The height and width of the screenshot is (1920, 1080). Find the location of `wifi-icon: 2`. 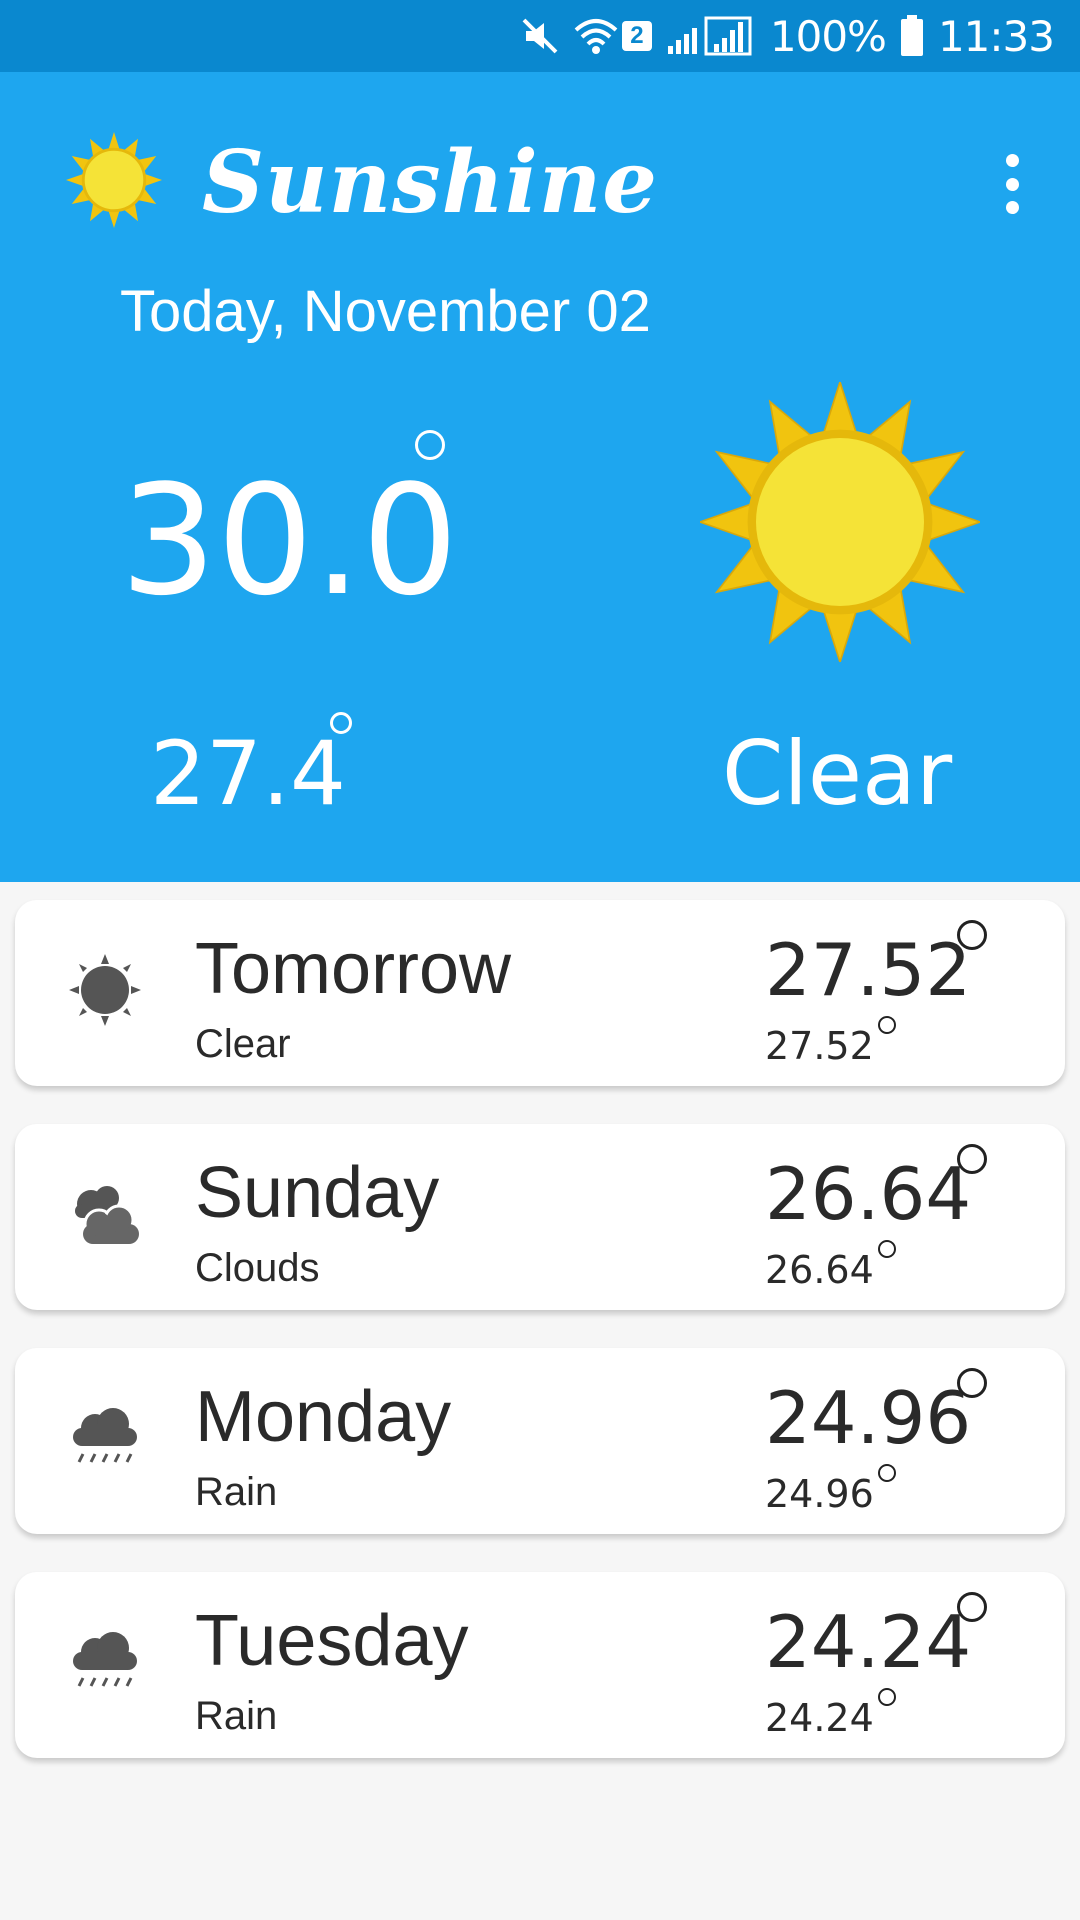

wifi-icon: 2 is located at coordinates (613, 36).